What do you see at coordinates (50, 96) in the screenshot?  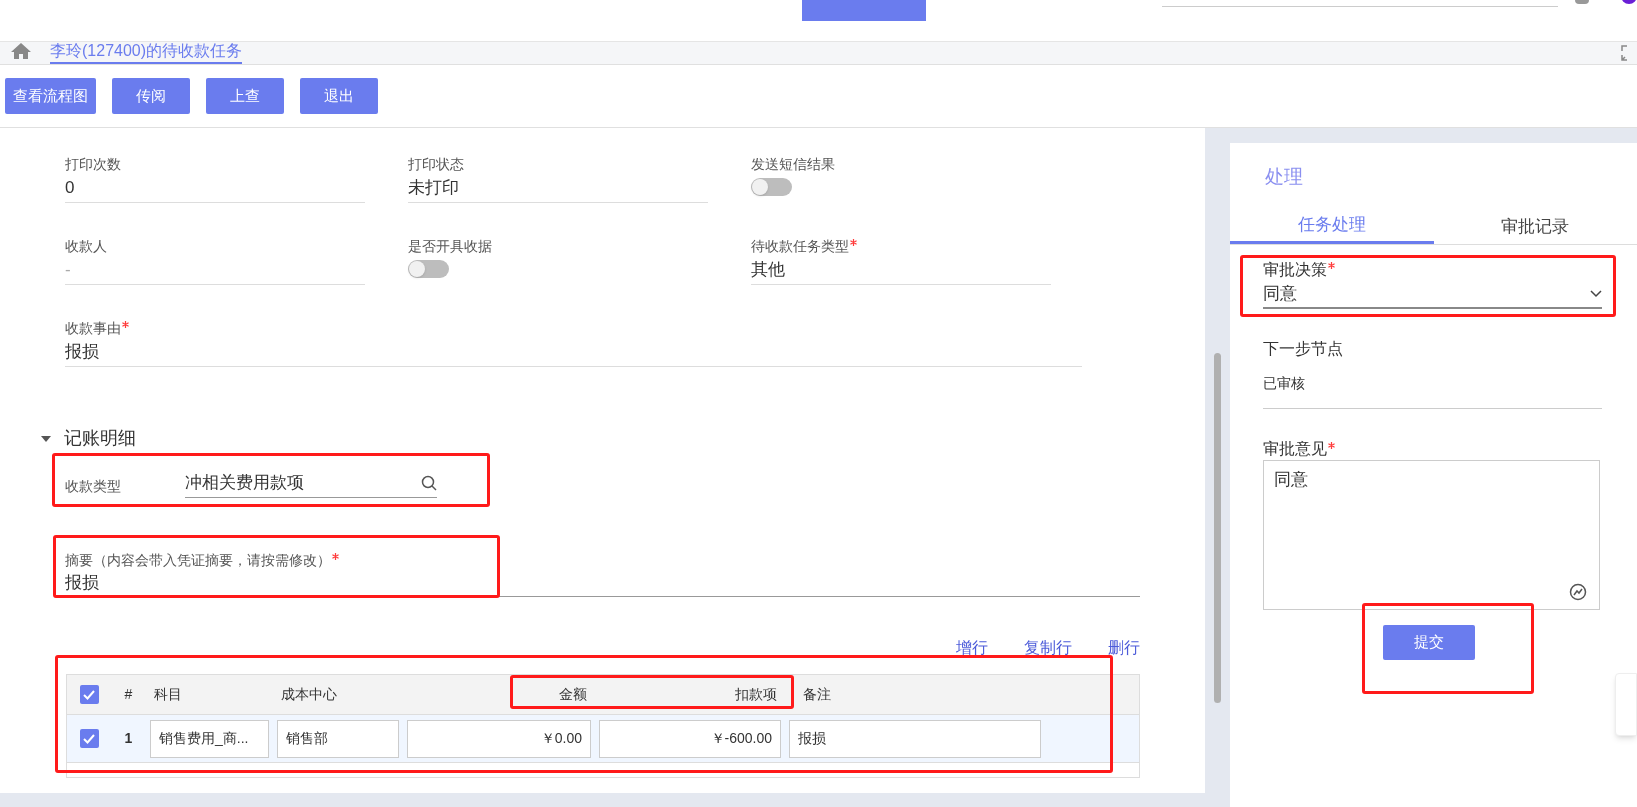 I see `toolbar-button: 查看流程图` at bounding box center [50, 96].